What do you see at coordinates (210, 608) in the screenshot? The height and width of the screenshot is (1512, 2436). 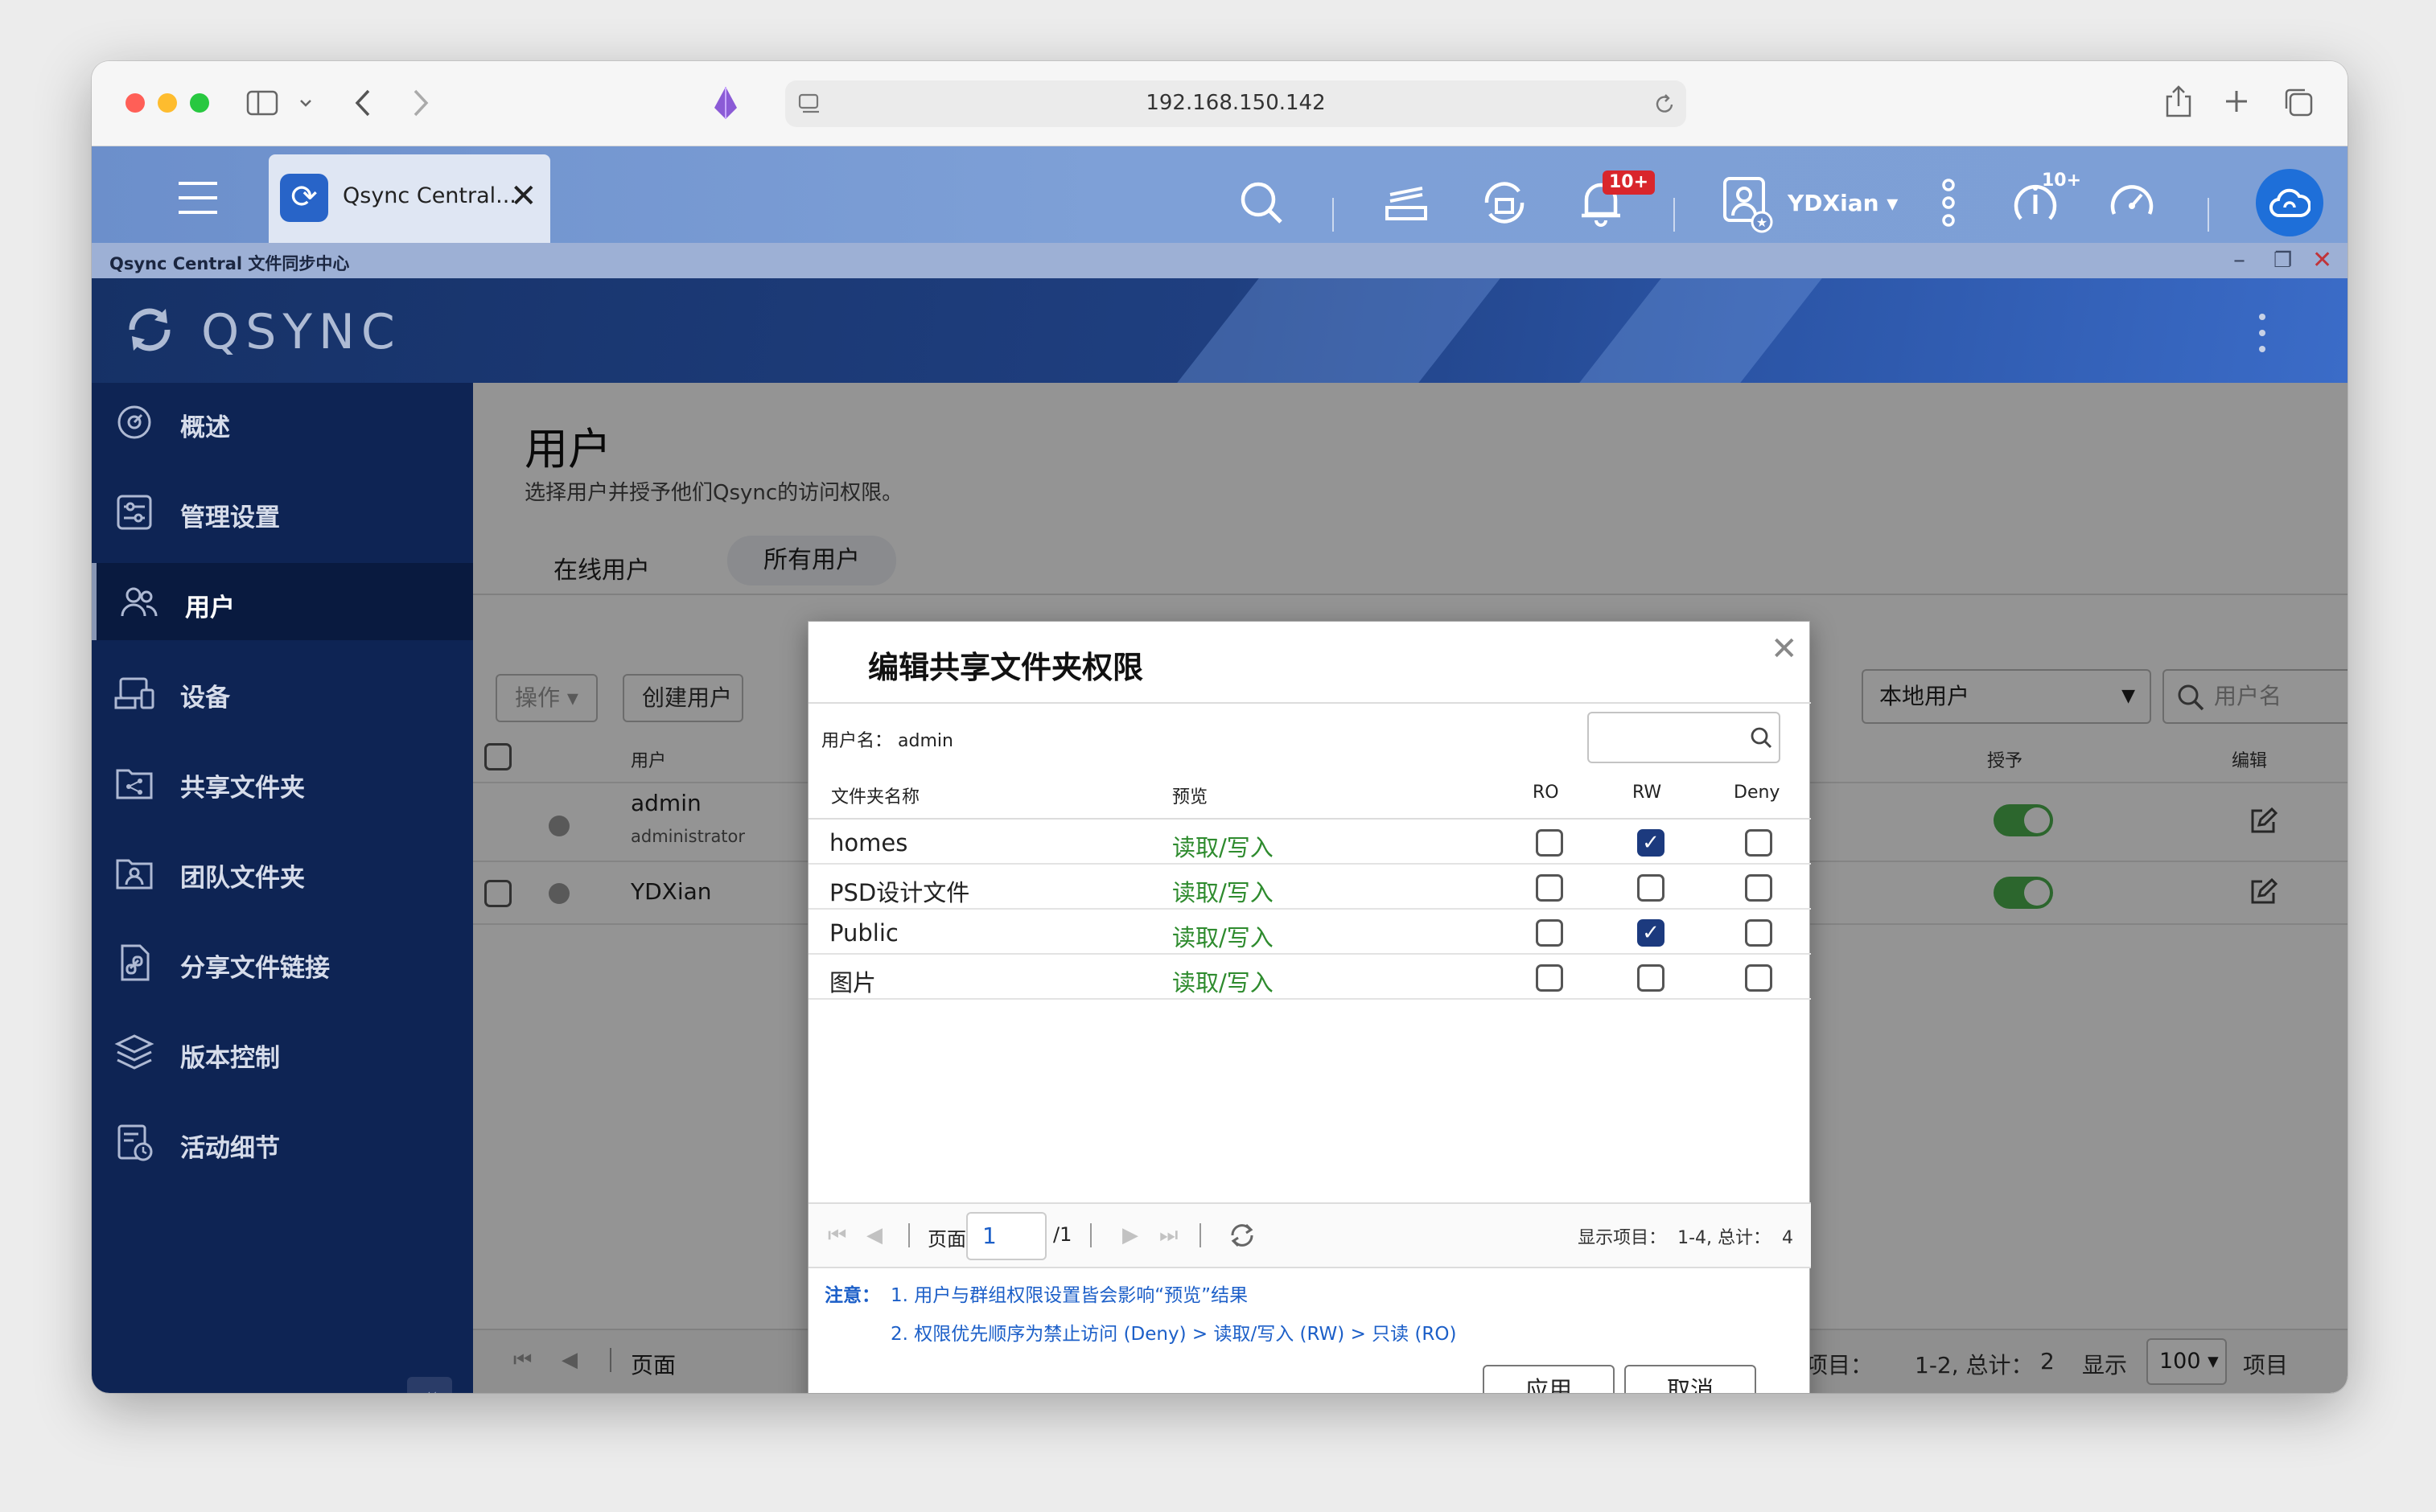 I see `sidebar-item-label: 用户` at bounding box center [210, 608].